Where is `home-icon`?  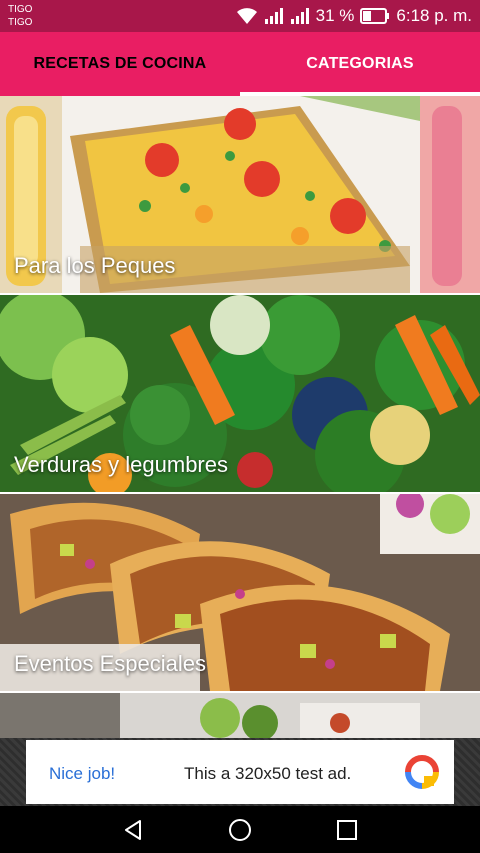 home-icon is located at coordinates (240, 830).